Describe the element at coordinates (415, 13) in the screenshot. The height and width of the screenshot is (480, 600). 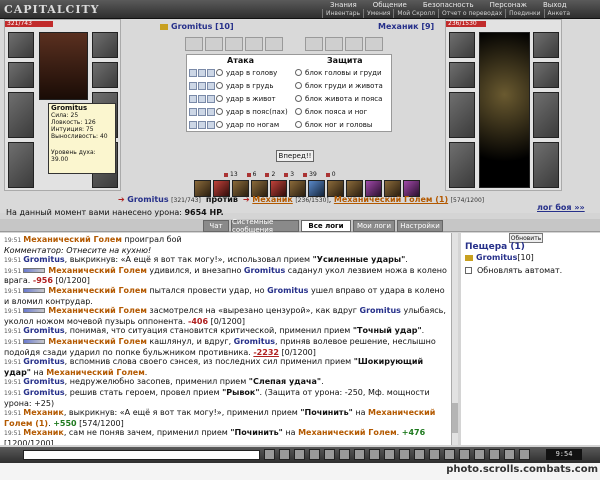
I see `submenu-scroll: Мой Скролл` at that location.